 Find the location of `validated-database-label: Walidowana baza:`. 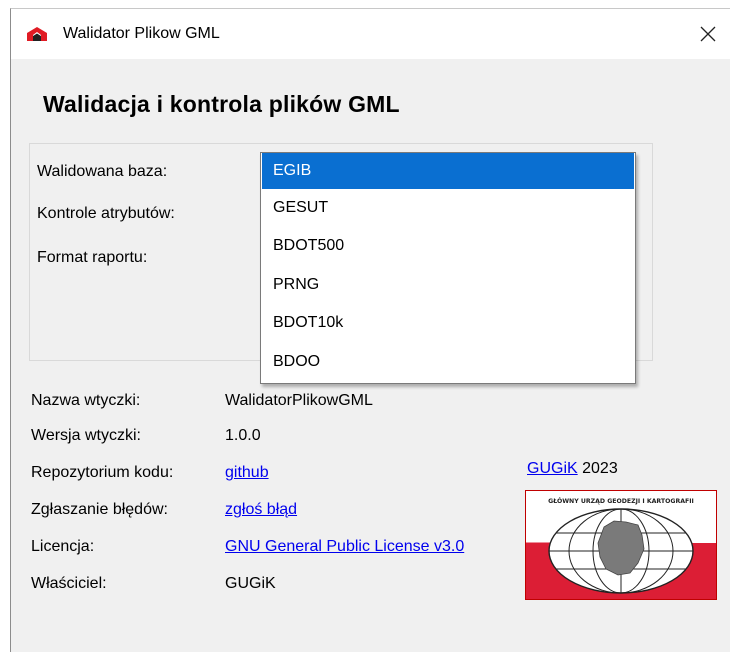

validated-database-label: Walidowana baza: is located at coordinates (102, 171).